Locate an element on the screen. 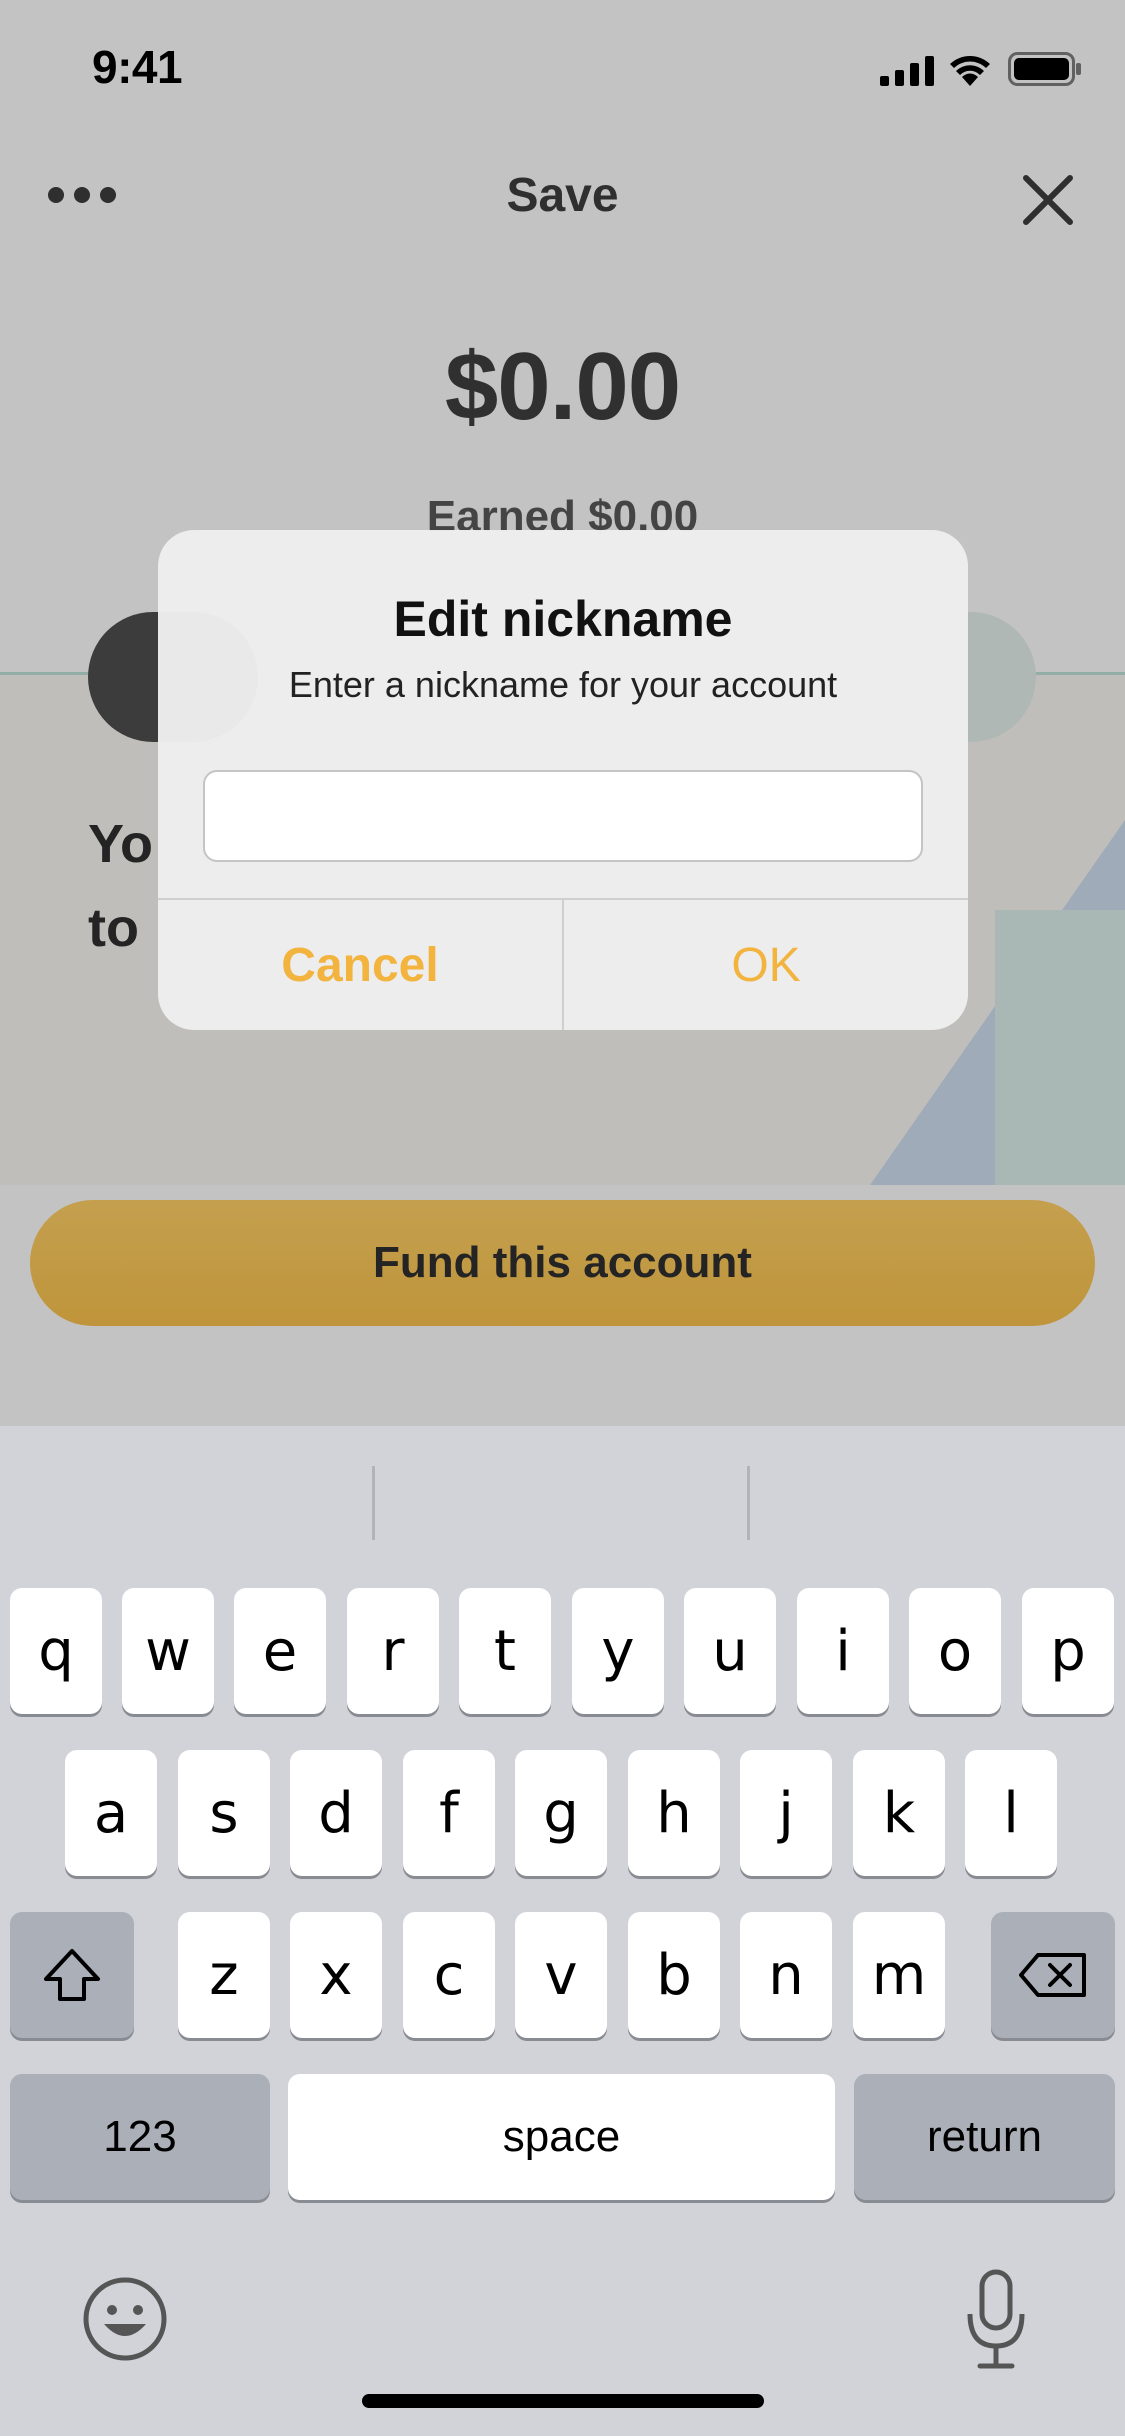 The image size is (1125, 2436). key-z: z is located at coordinates (224, 1975).